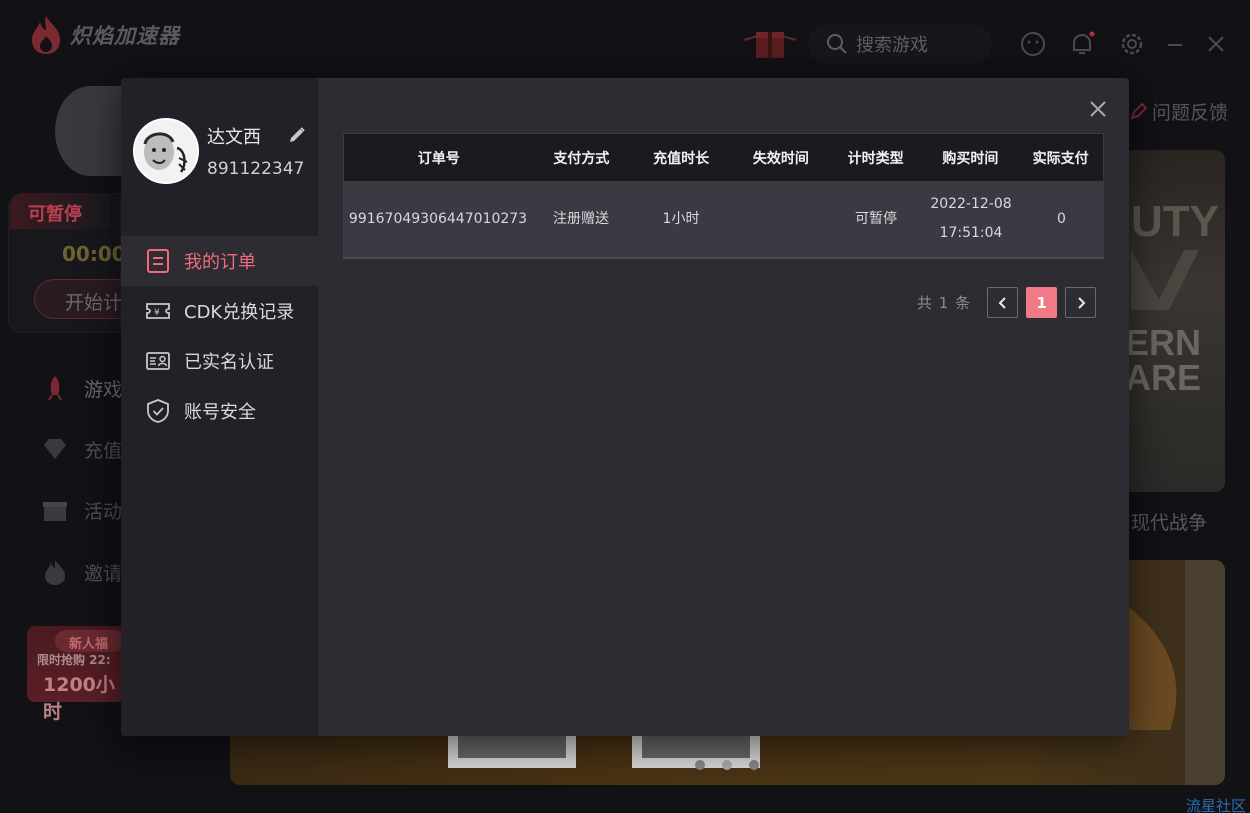  What do you see at coordinates (158, 411) in the screenshot?
I see `shield-icon` at bounding box center [158, 411].